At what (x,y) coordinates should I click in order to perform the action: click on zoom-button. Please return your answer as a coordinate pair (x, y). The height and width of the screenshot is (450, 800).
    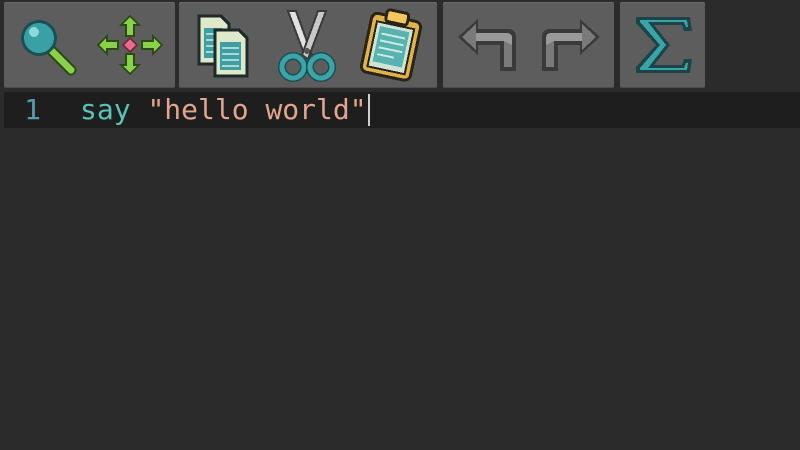
    Looking at the image, I should click on (46, 45).